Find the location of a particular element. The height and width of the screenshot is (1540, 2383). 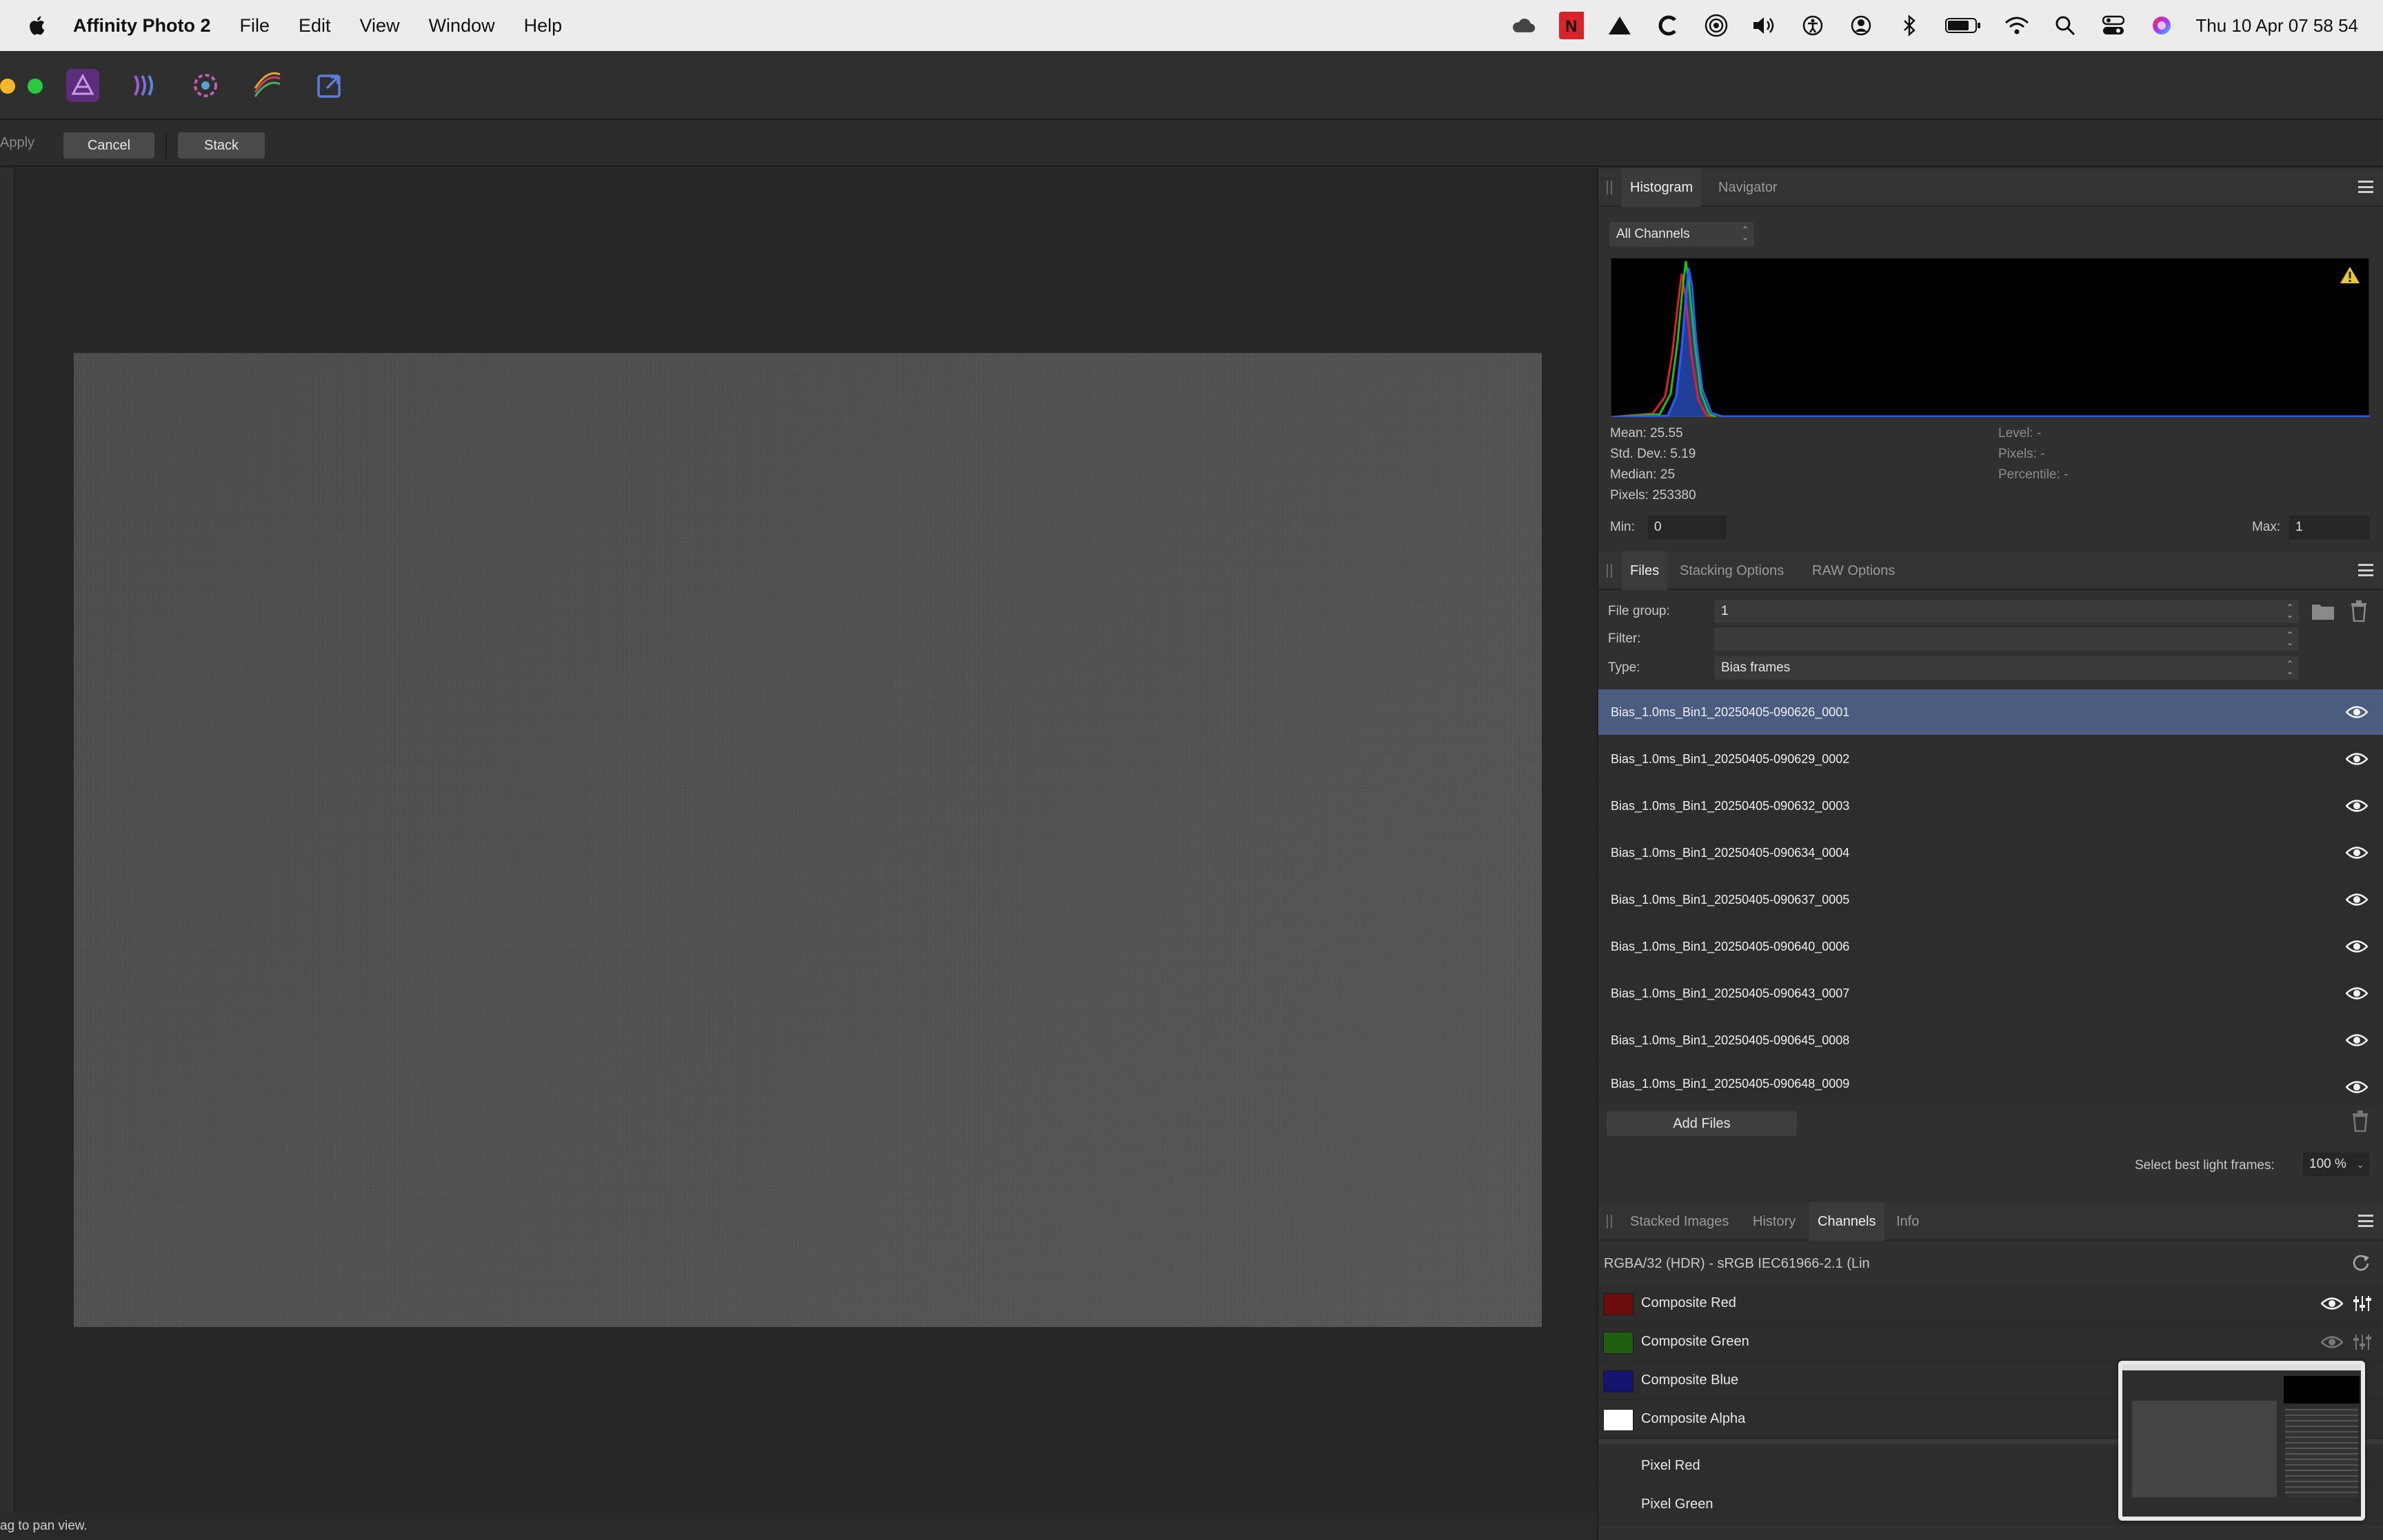

export-persona-icon is located at coordinates (329, 86).